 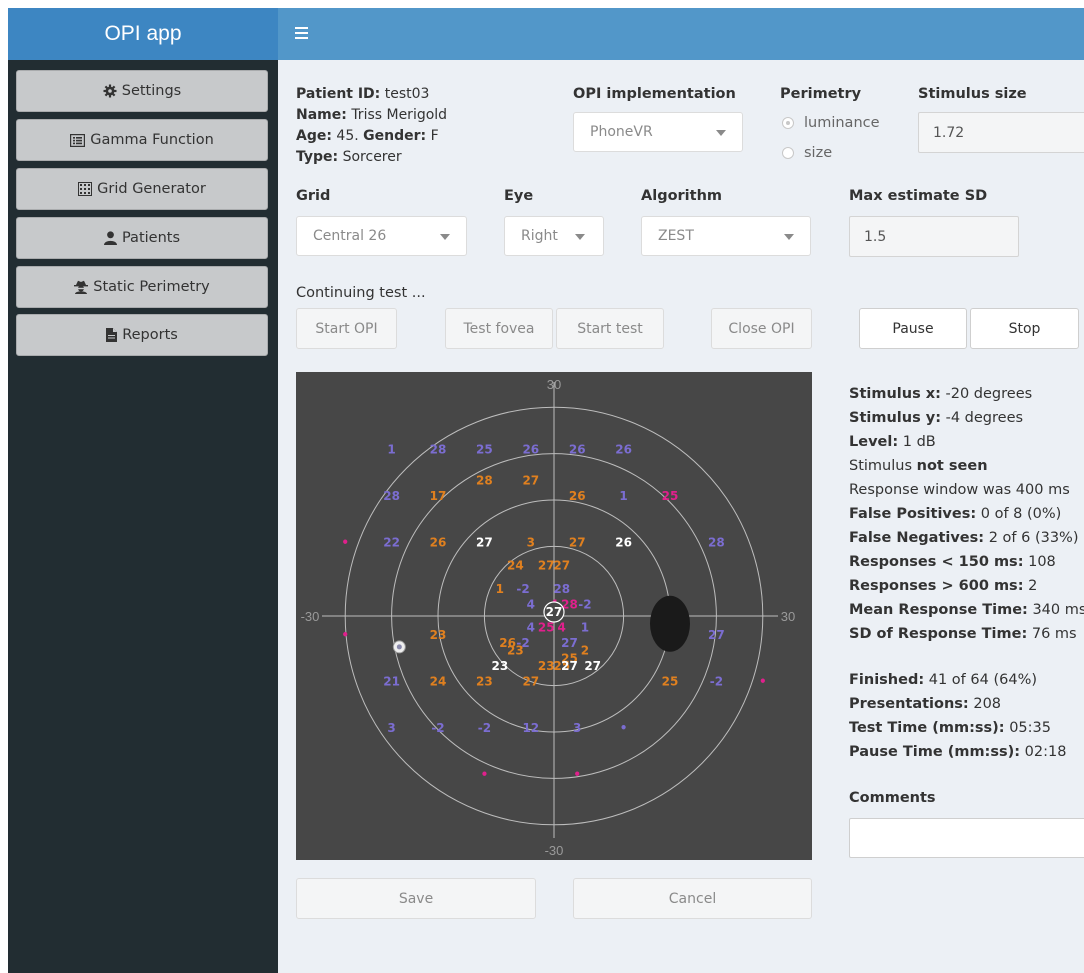 I want to click on test-time-value: 05:35, so click(x=1030, y=728).